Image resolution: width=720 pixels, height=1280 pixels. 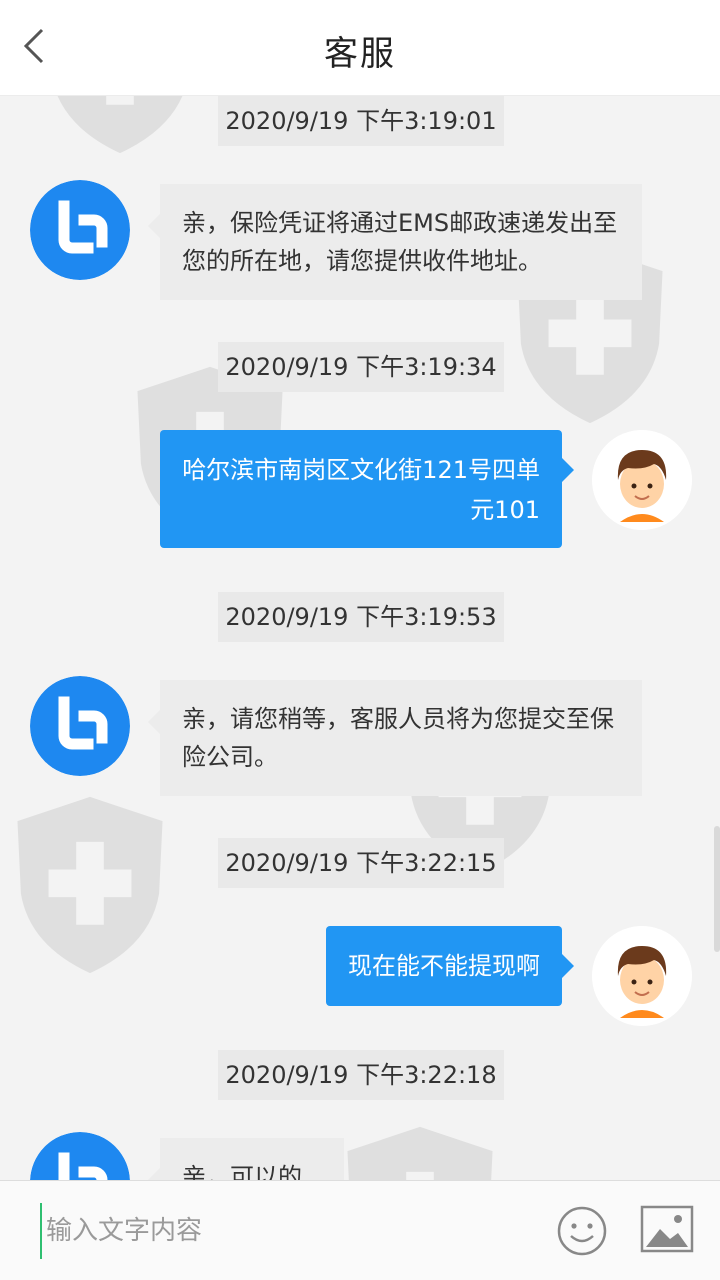 I want to click on message-input, so click(x=280, y=1231).